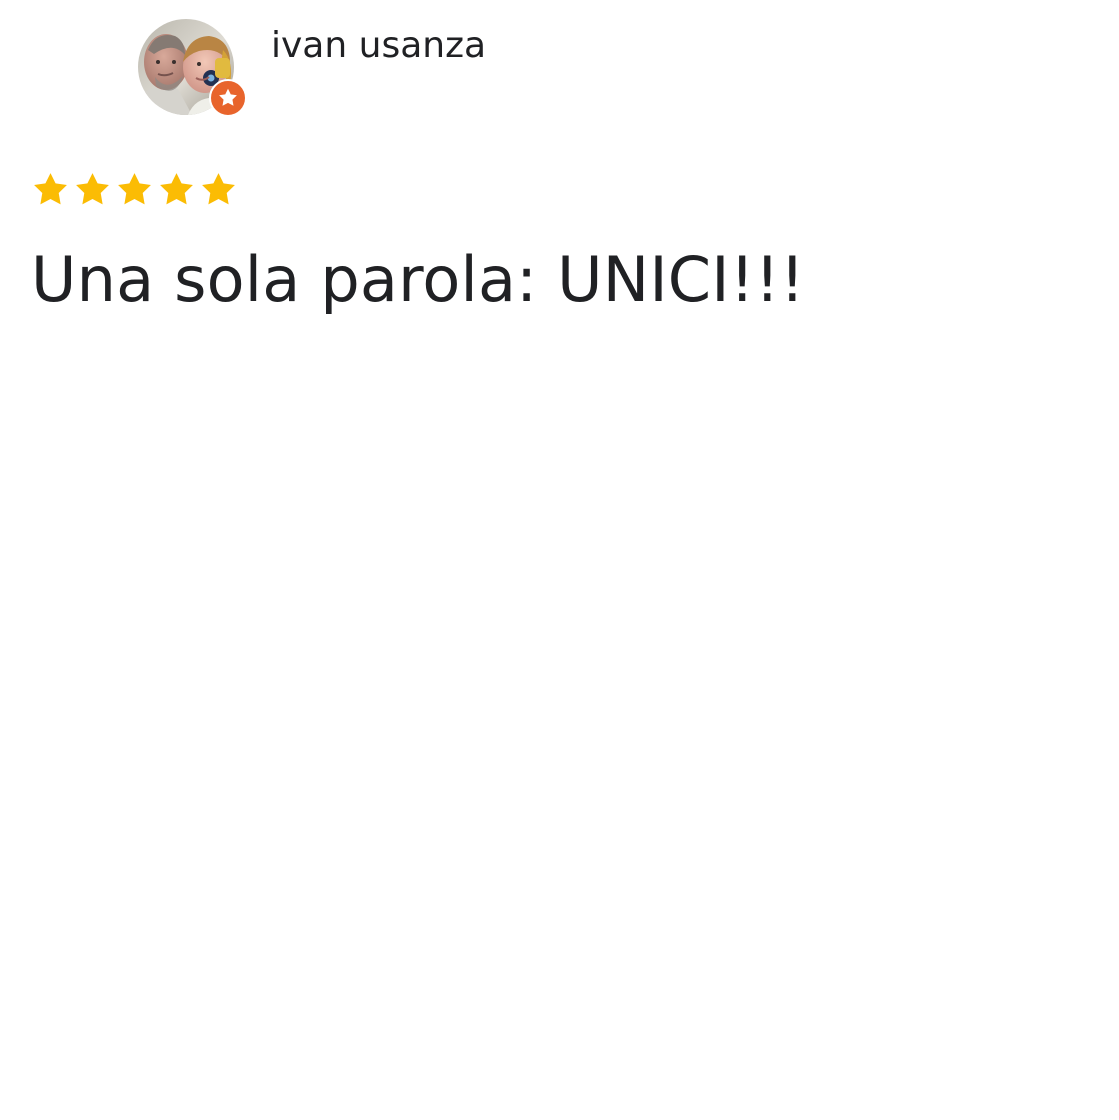 The image size is (1119, 1120). I want to click on local-guide-badge-icon, so click(228, 98).